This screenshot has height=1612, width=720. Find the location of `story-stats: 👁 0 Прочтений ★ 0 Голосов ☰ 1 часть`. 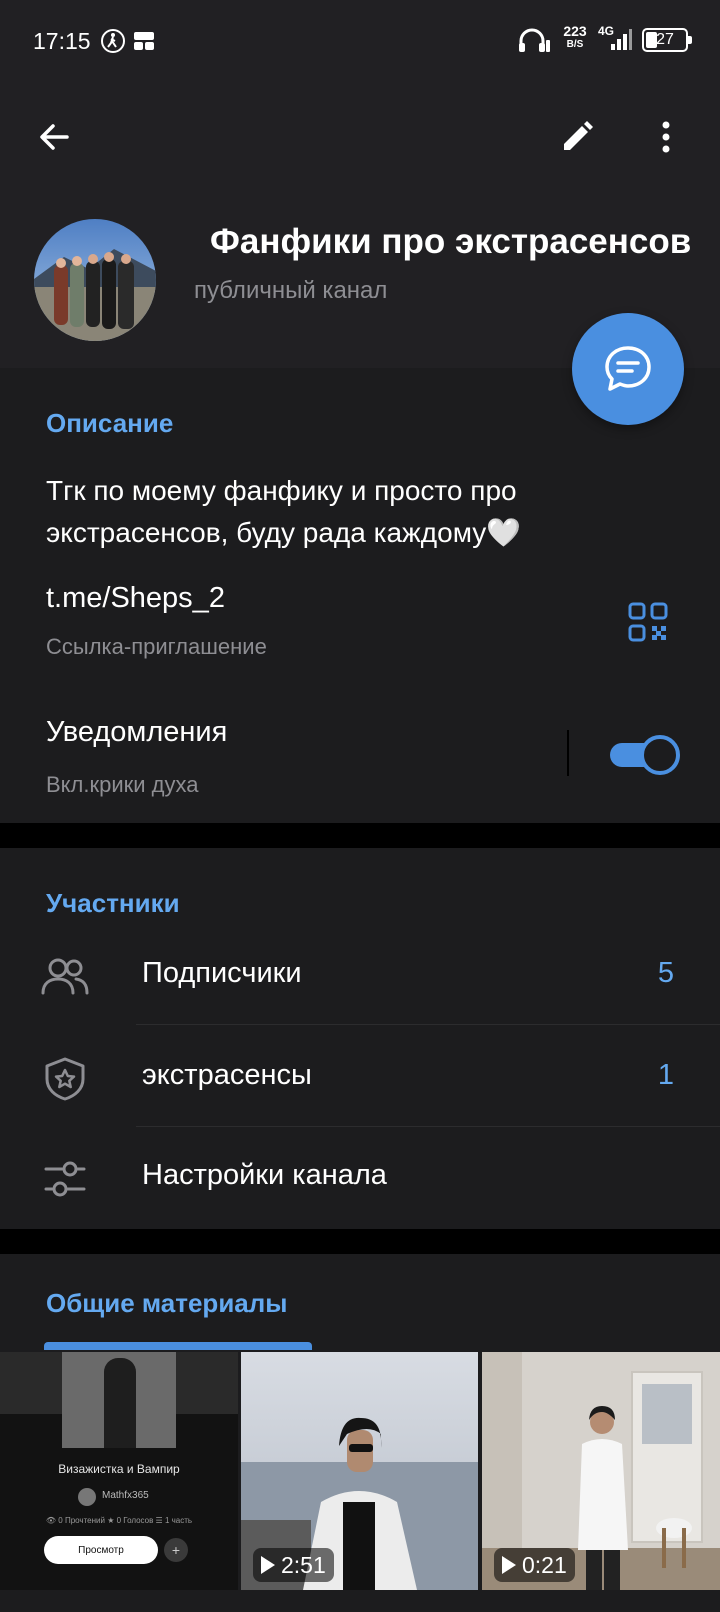

story-stats: 👁 0 Прочтений ★ 0 Голосов ☰ 1 часть is located at coordinates (119, 1520).